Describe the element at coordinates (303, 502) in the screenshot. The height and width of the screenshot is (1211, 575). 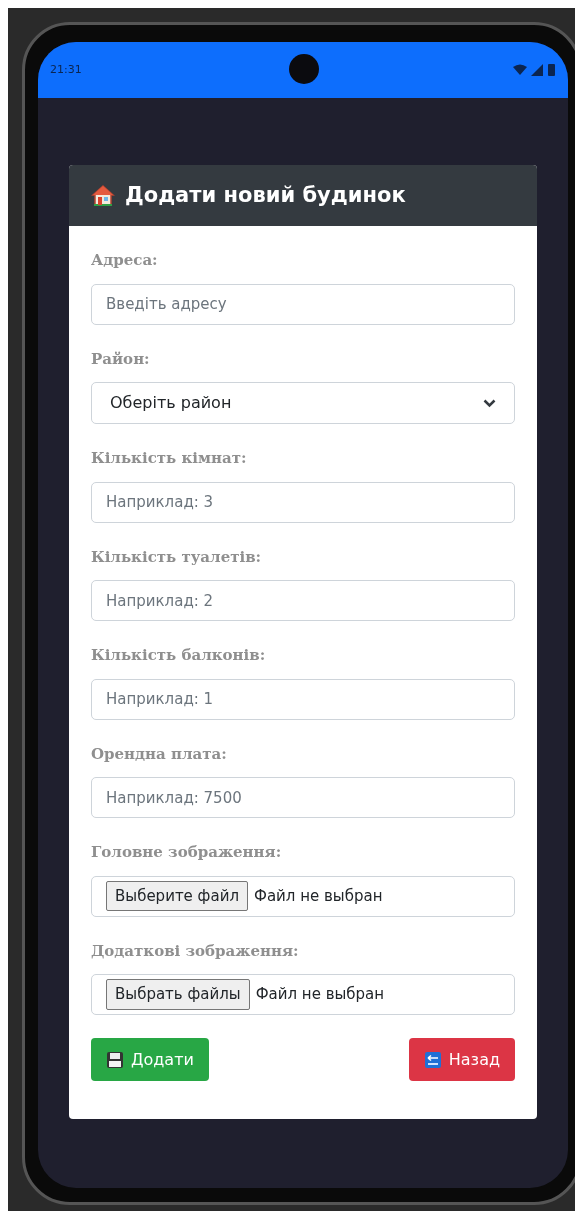
I see `input-field: Наприклад: 3` at that location.